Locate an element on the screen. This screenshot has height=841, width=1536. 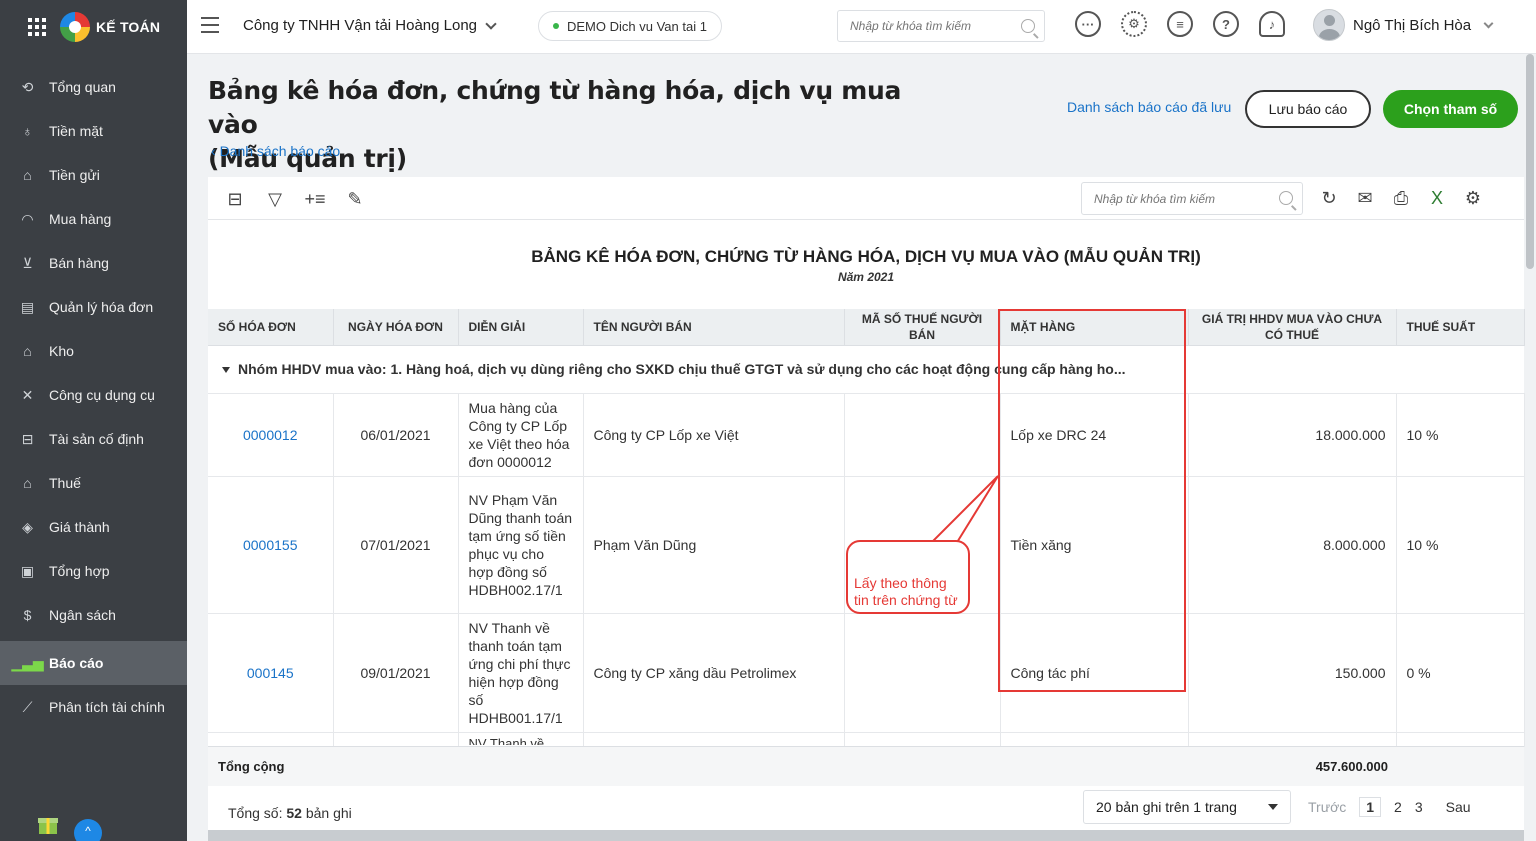
chat-icon: ≡ is located at coordinates (1180, 24).